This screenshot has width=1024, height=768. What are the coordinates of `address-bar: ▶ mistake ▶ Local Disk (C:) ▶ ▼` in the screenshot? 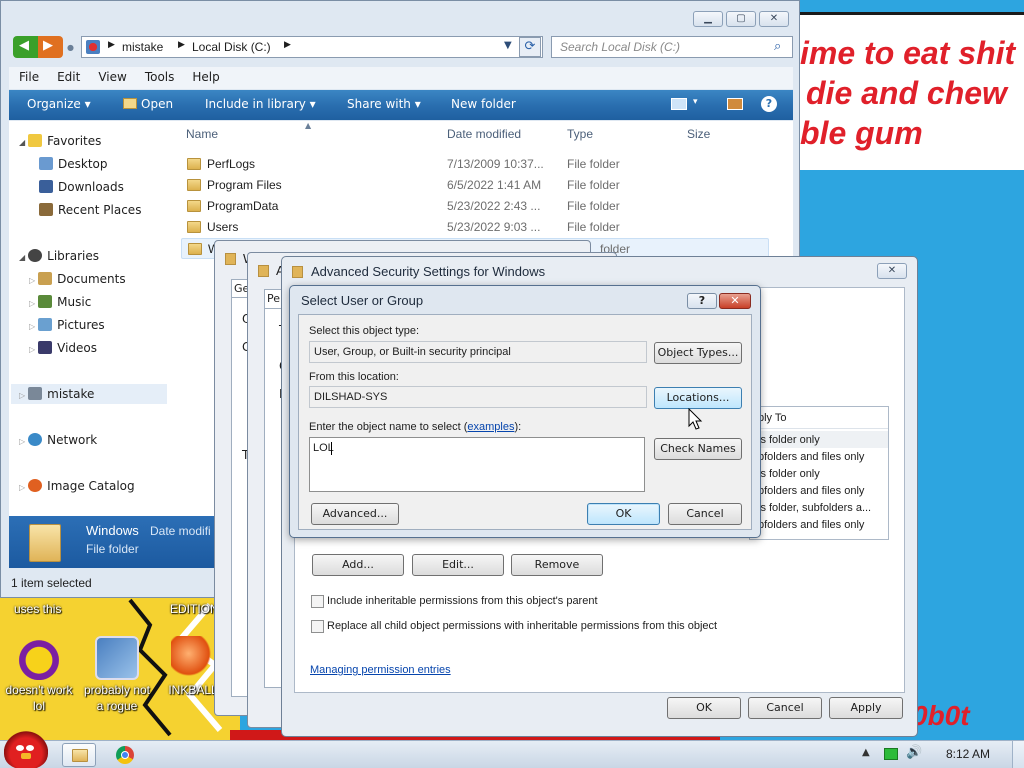 It's located at (312, 47).